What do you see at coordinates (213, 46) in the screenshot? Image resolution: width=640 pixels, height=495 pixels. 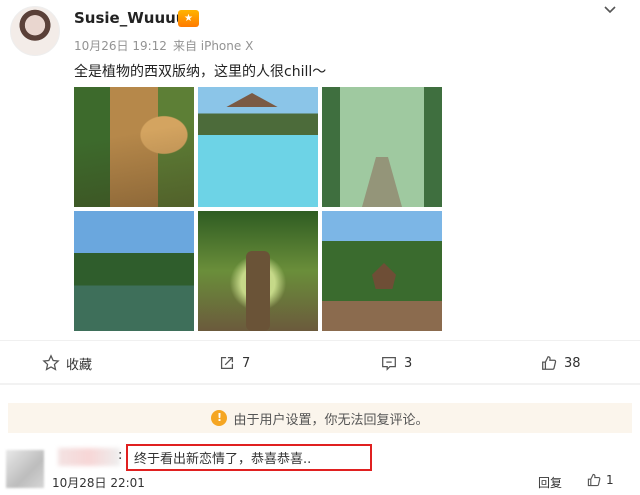 I see `post-source: 来自 iPhone X` at bounding box center [213, 46].